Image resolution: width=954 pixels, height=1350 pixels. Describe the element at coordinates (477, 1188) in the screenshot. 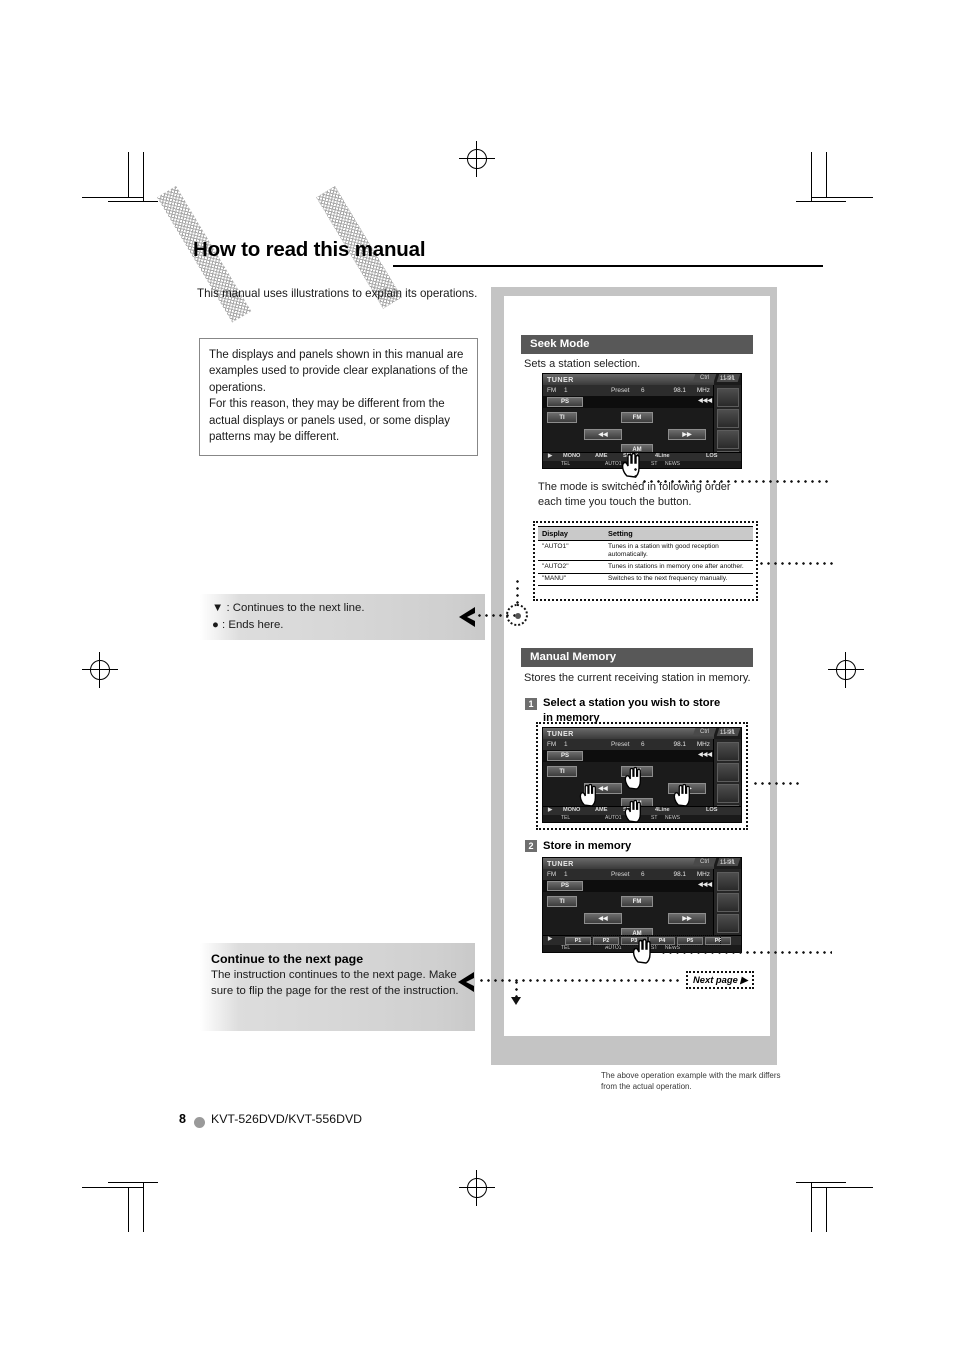

I see `registration-circle-bottom` at that location.